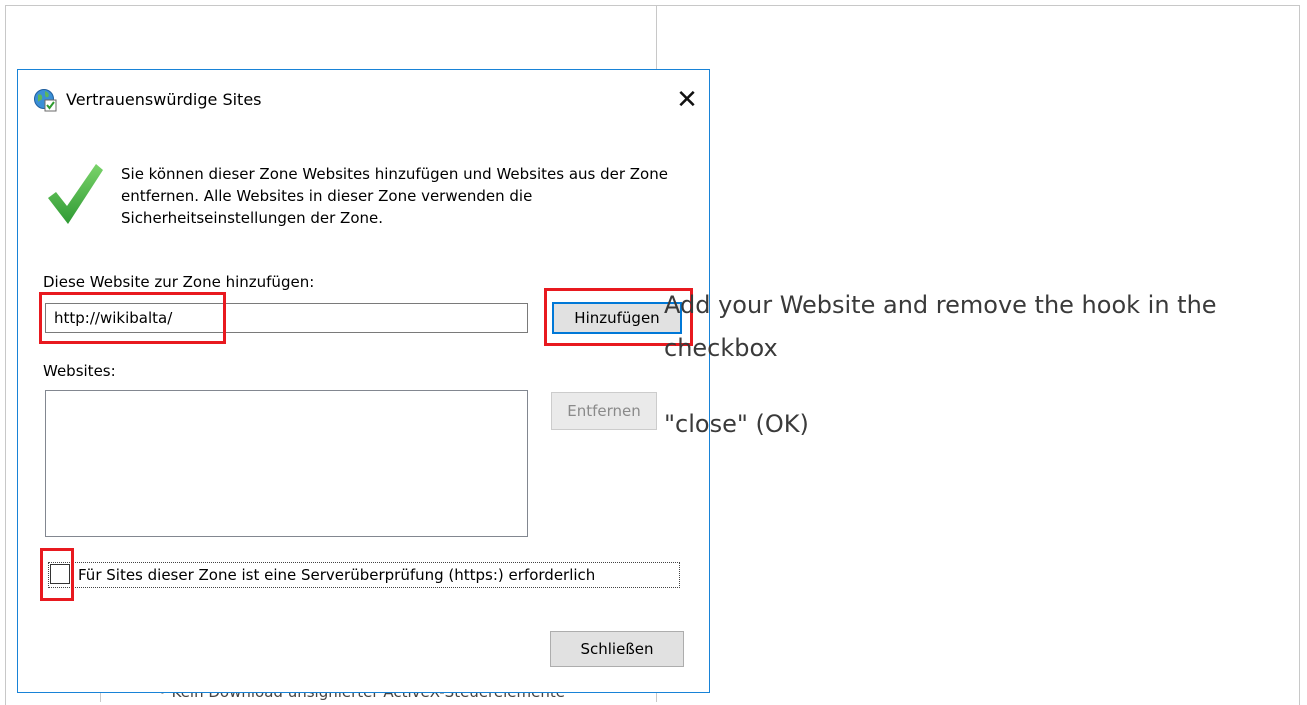  I want to click on globe-trusted-sites-icon, so click(45, 100).